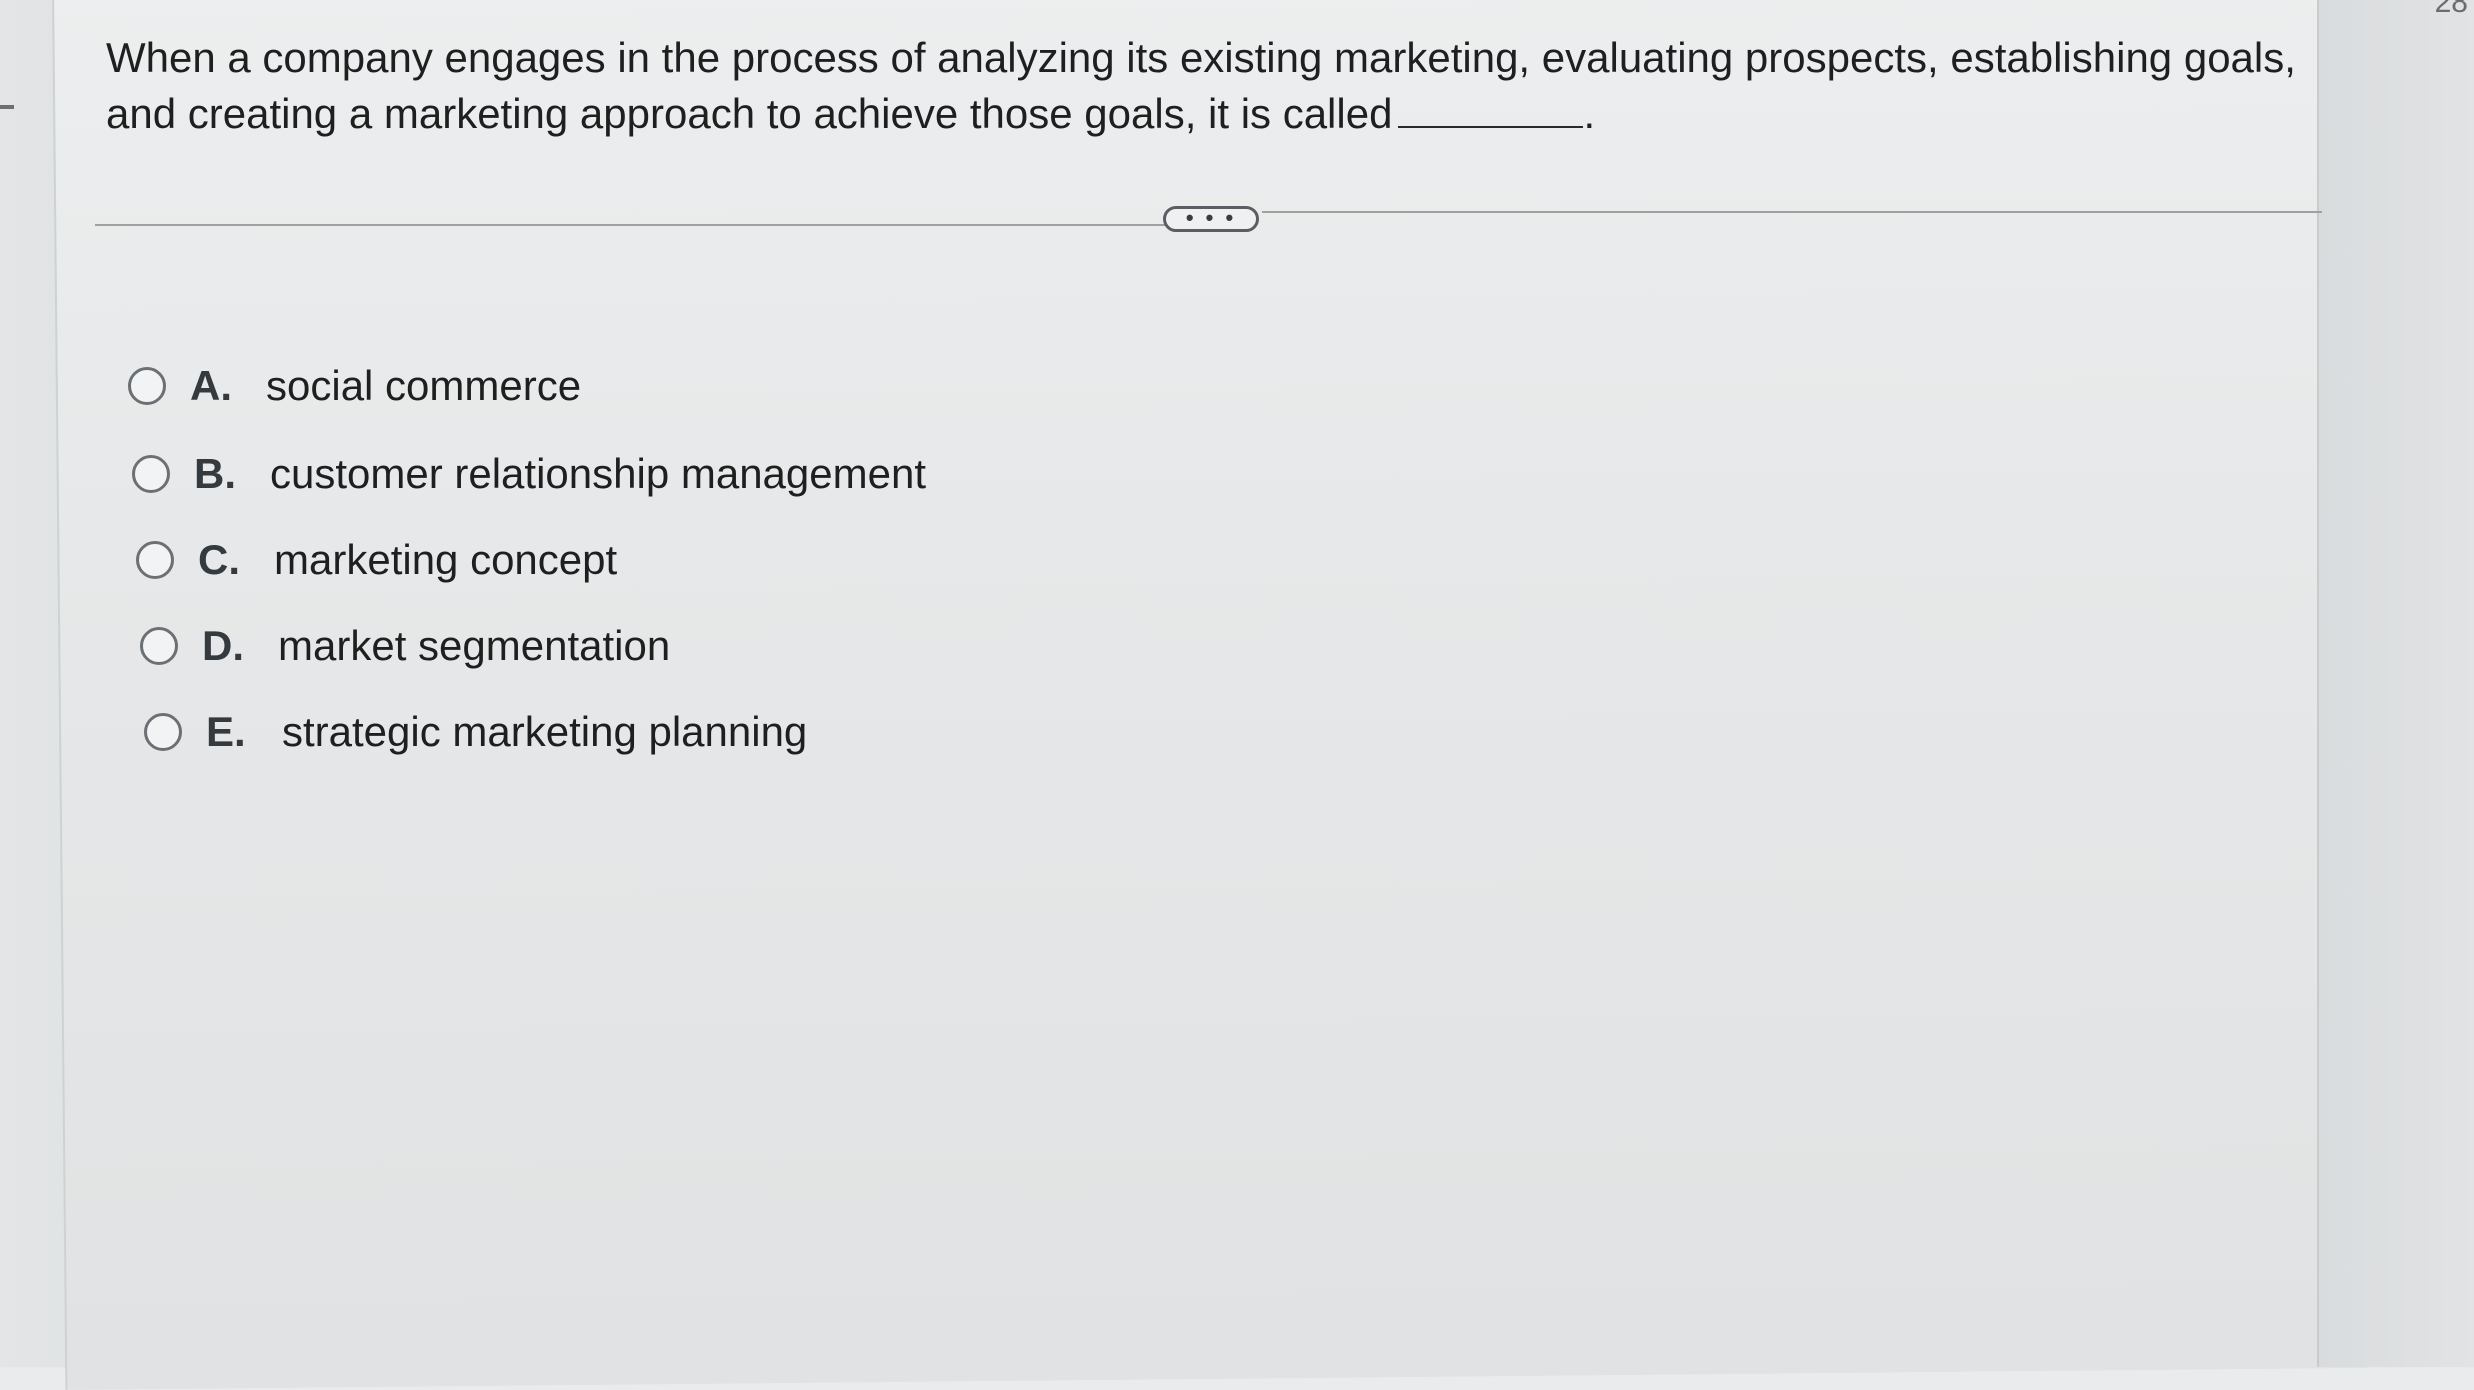 The width and height of the screenshot is (2474, 1390). What do you see at coordinates (219, 559) in the screenshot?
I see `option-letter: C.` at bounding box center [219, 559].